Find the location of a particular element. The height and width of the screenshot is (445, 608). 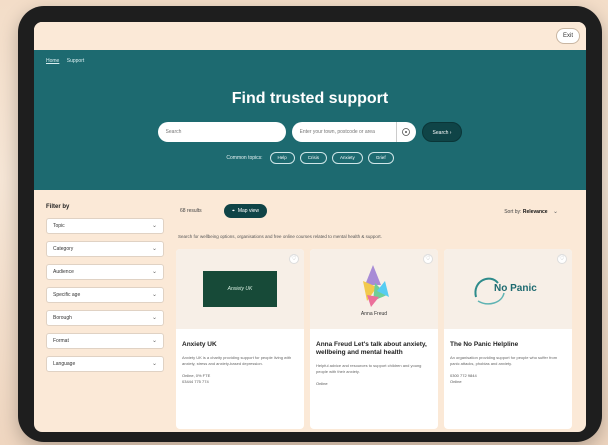

location-group is located at coordinates (353, 132).